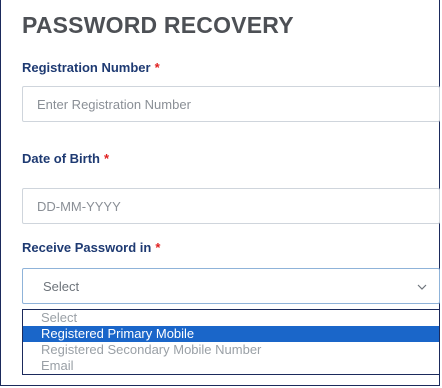 The width and height of the screenshot is (442, 388). Describe the element at coordinates (231, 318) in the screenshot. I see `option-select: Select` at that location.